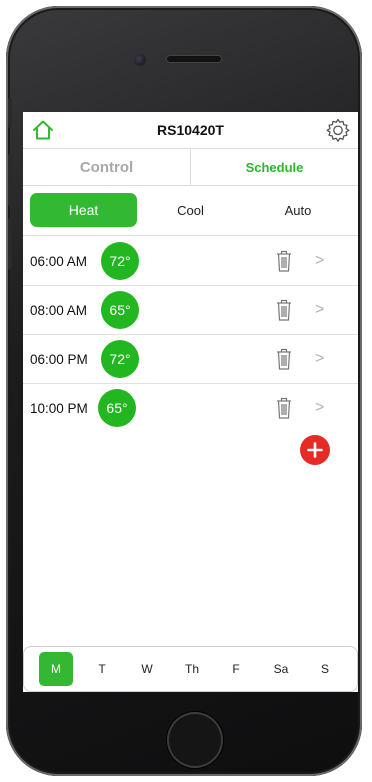 Image resolution: width=372 pixels, height=782 pixels. What do you see at coordinates (190, 310) in the screenshot?
I see `schedule-row: 08:00 AM 65° >` at bounding box center [190, 310].